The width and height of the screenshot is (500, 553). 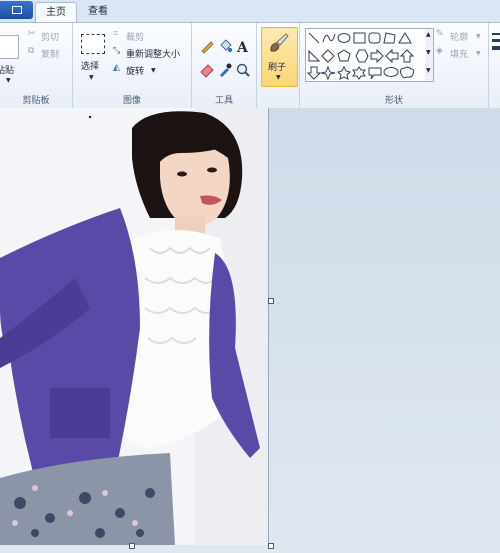 What do you see at coordinates (439, 51) in the screenshot?
I see `fill-bucket-icon: ◈` at bounding box center [439, 51].